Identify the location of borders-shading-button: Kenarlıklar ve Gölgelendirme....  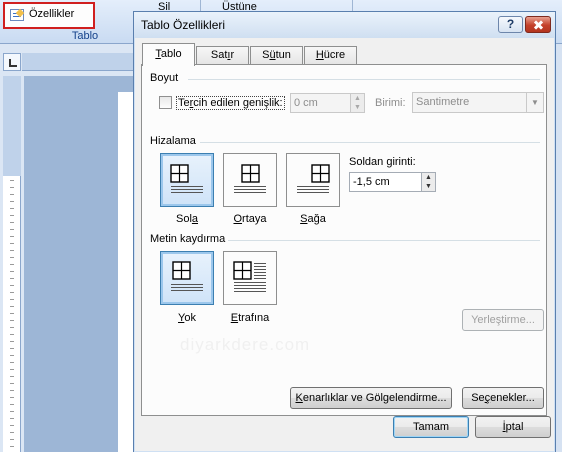
(371, 398).